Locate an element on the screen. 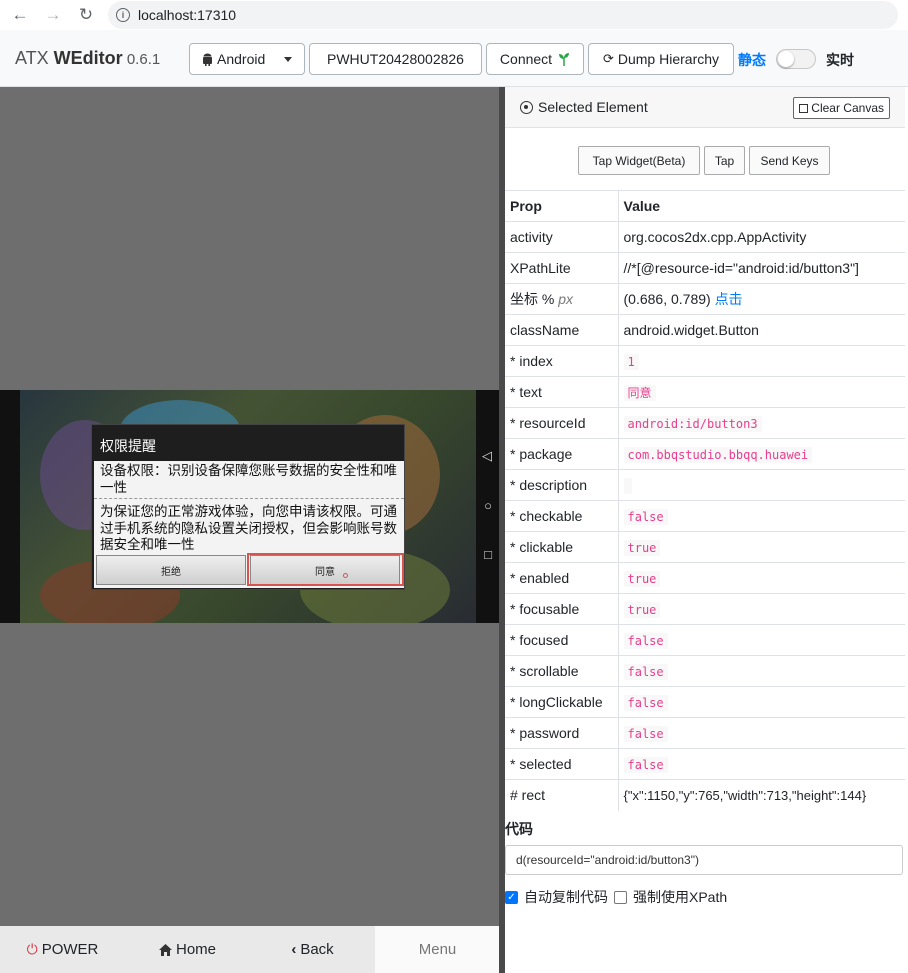  device-serial-input: PWHUT20428002826 is located at coordinates (395, 59).